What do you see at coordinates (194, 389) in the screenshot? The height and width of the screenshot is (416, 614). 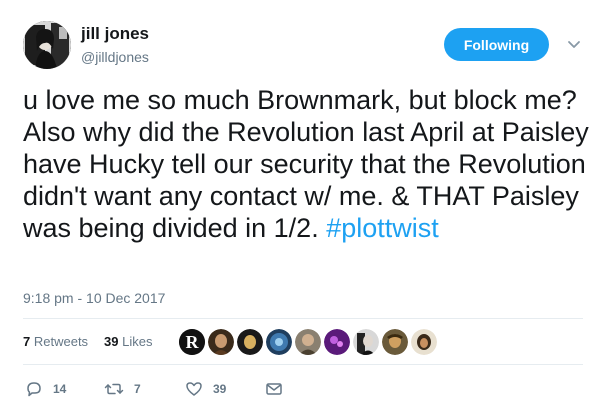 I see `heart-icon` at bounding box center [194, 389].